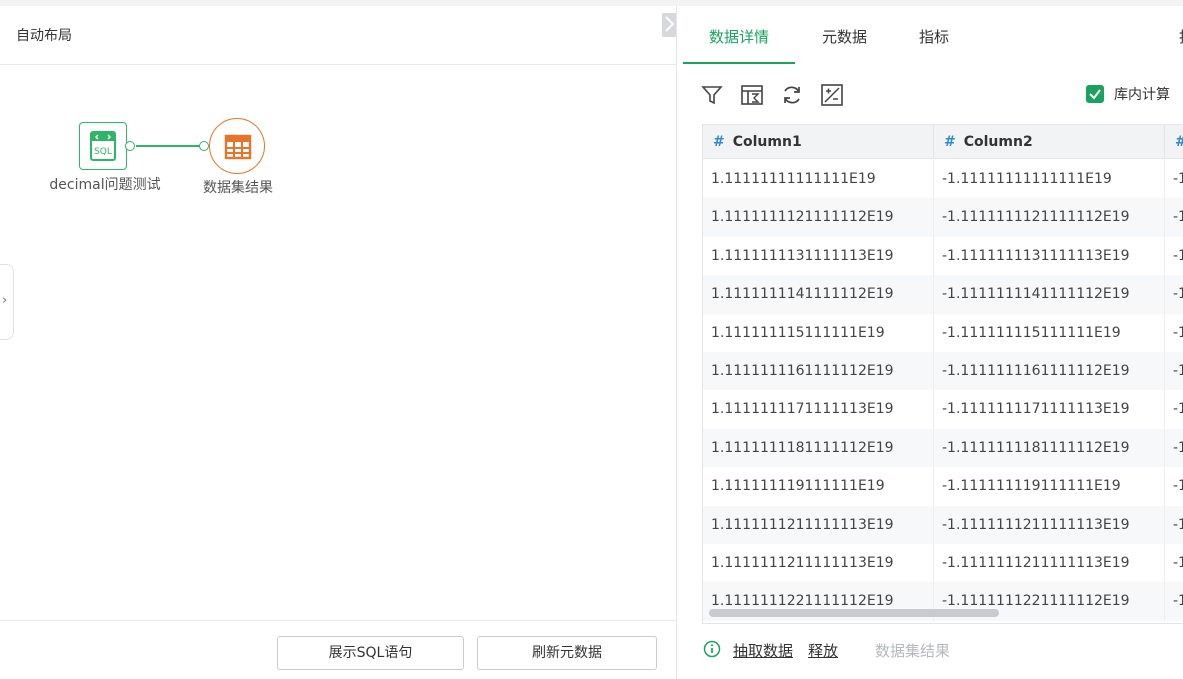  I want to click on flow-edge, so click(168, 146).